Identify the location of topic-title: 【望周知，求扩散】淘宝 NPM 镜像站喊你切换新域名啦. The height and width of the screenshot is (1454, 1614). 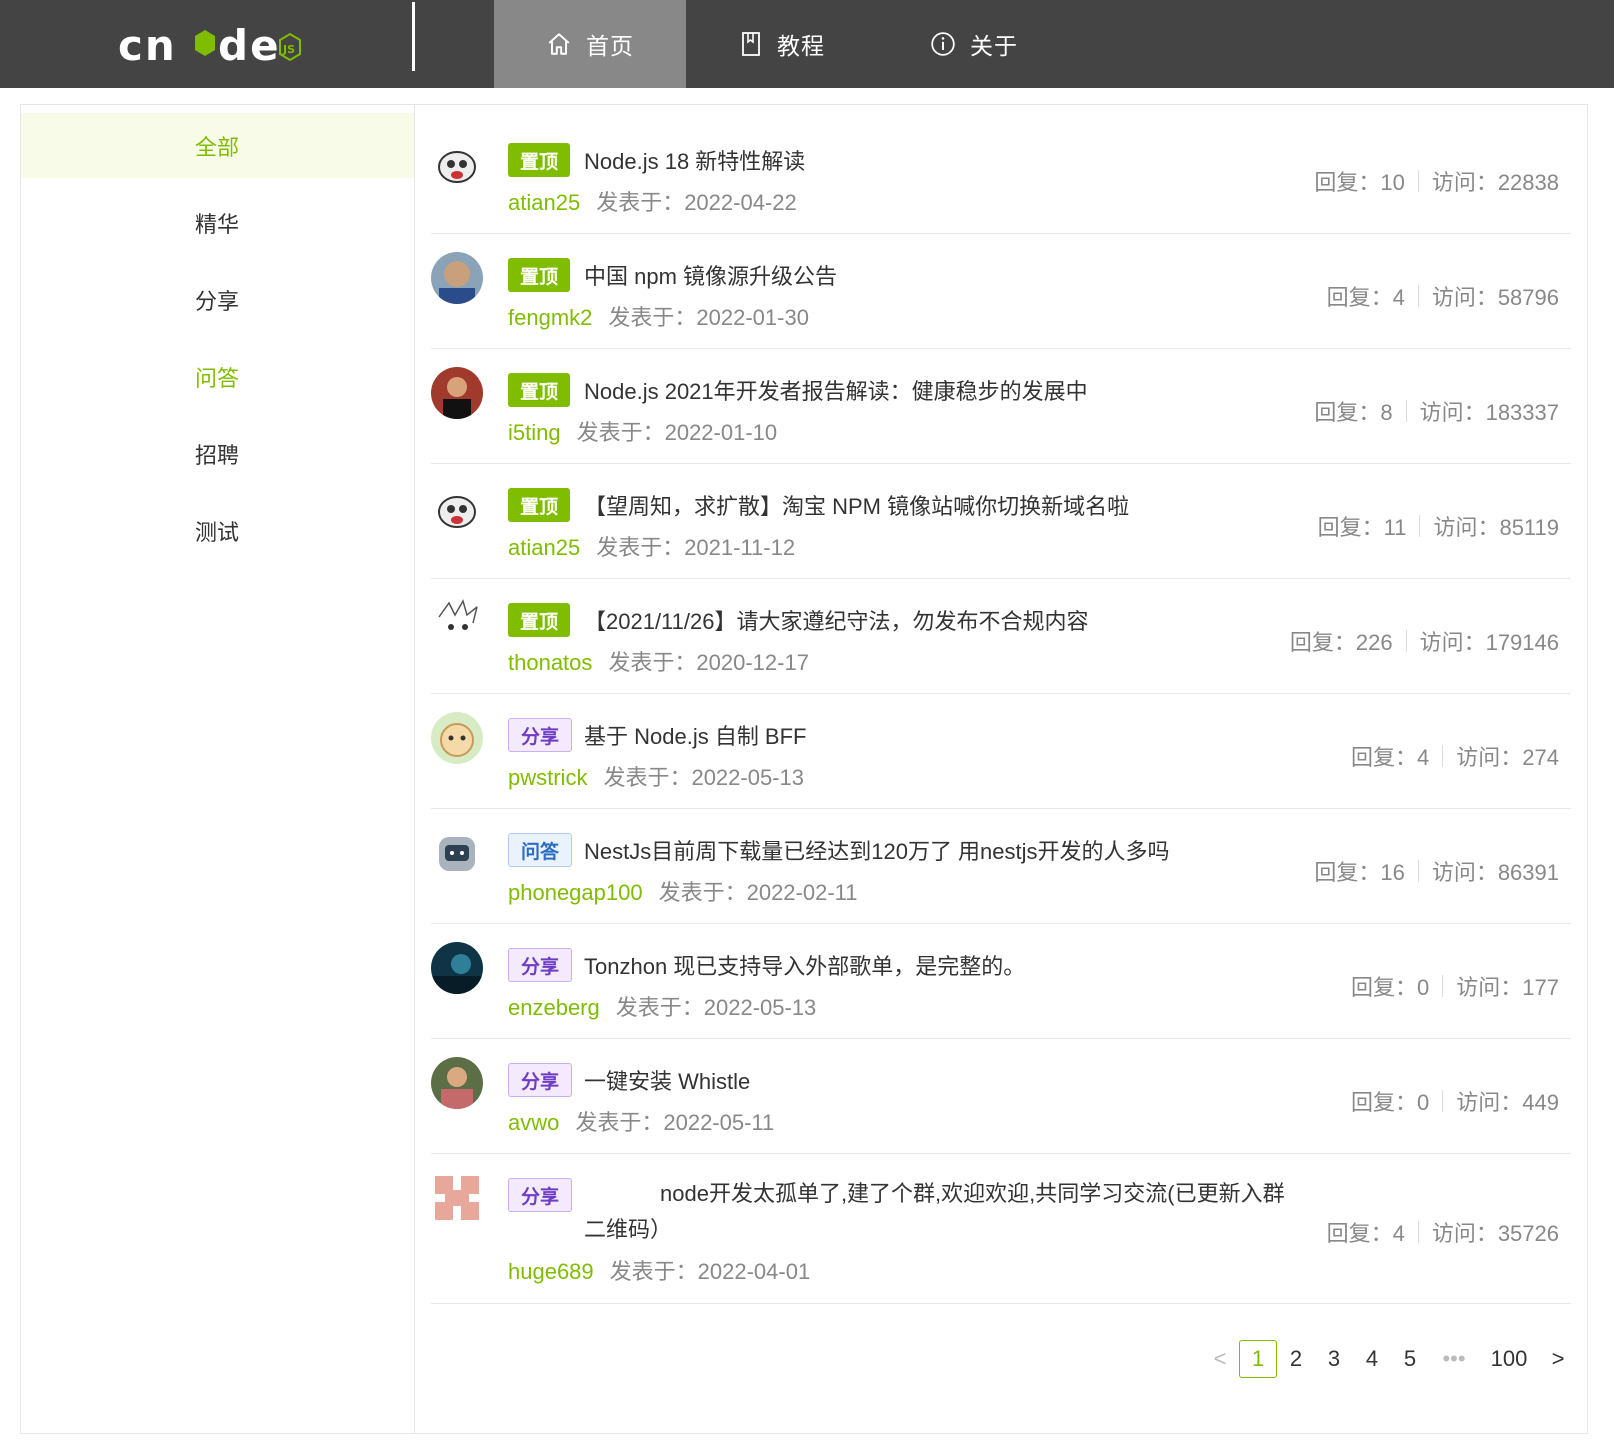
(856, 505).